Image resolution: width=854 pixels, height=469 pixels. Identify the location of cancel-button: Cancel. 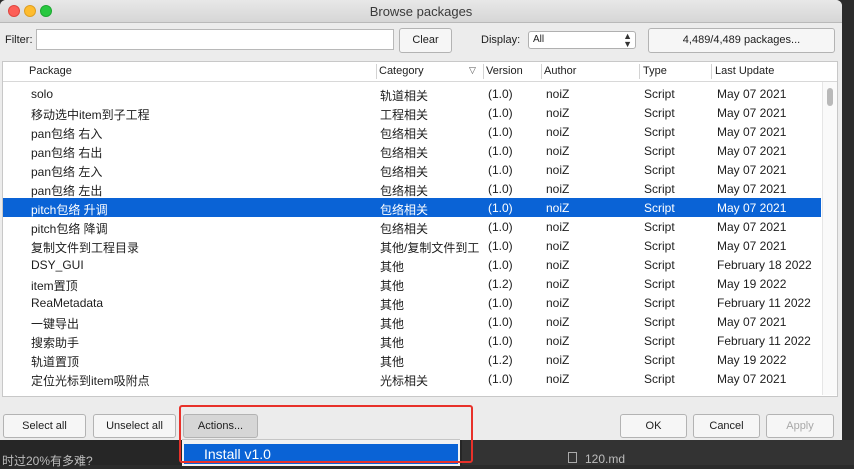
(726, 426).